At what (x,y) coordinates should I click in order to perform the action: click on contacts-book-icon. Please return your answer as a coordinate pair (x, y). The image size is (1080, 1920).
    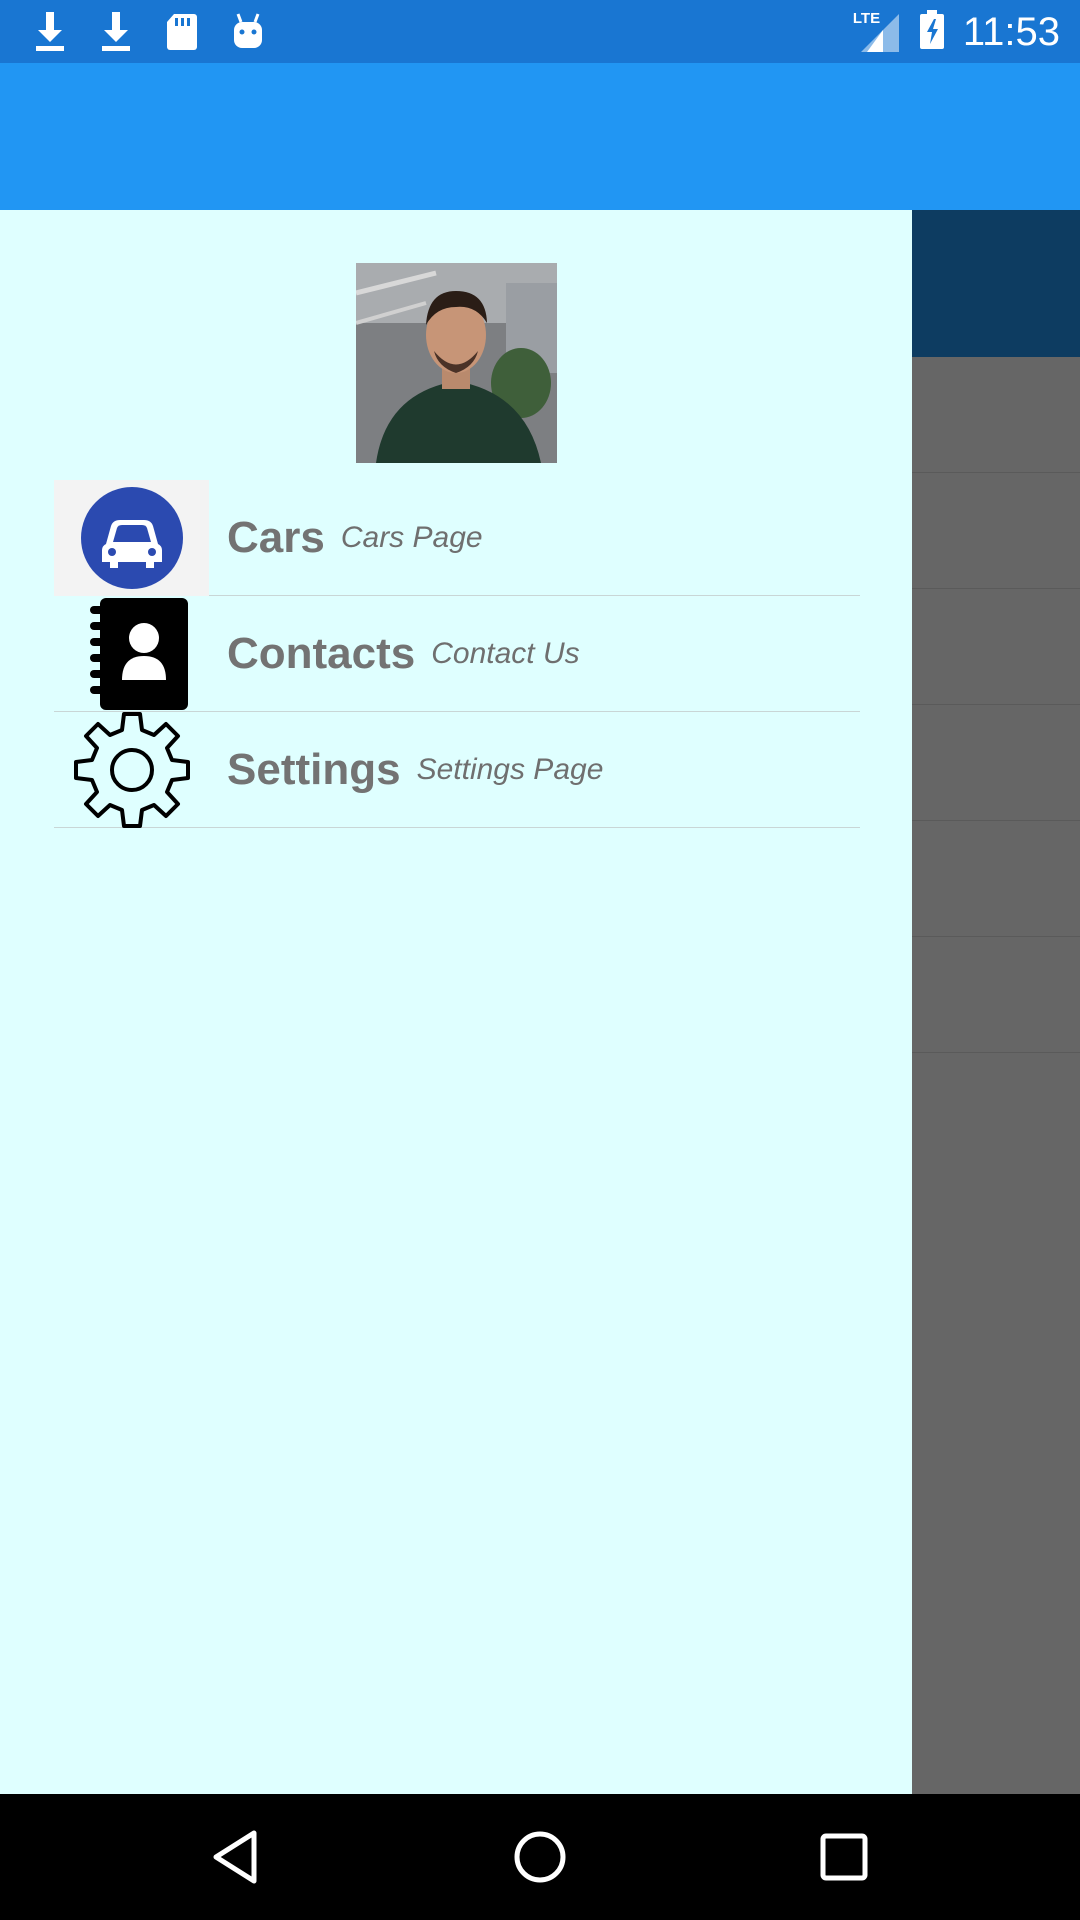
    Looking at the image, I should click on (131, 654).